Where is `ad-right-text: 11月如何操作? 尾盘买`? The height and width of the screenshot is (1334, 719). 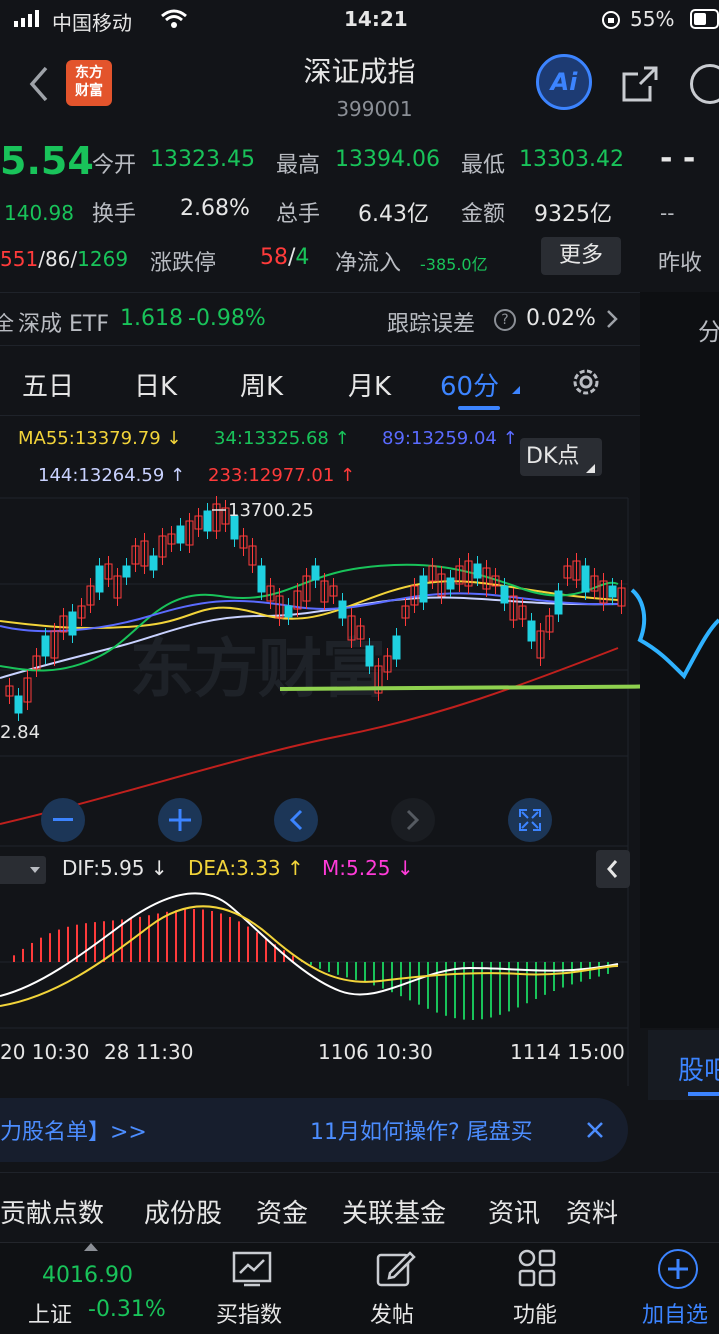
ad-right-text: 11月如何操作? 尾盘买 is located at coordinates (438, 1130).